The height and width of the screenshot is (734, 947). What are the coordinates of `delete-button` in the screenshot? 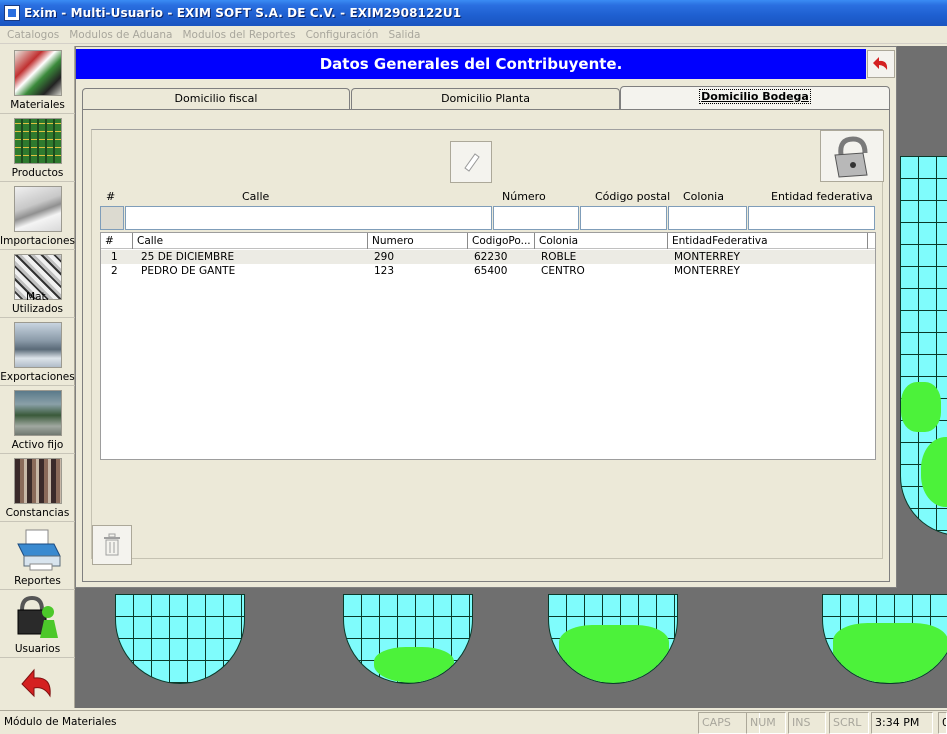 It's located at (112, 545).